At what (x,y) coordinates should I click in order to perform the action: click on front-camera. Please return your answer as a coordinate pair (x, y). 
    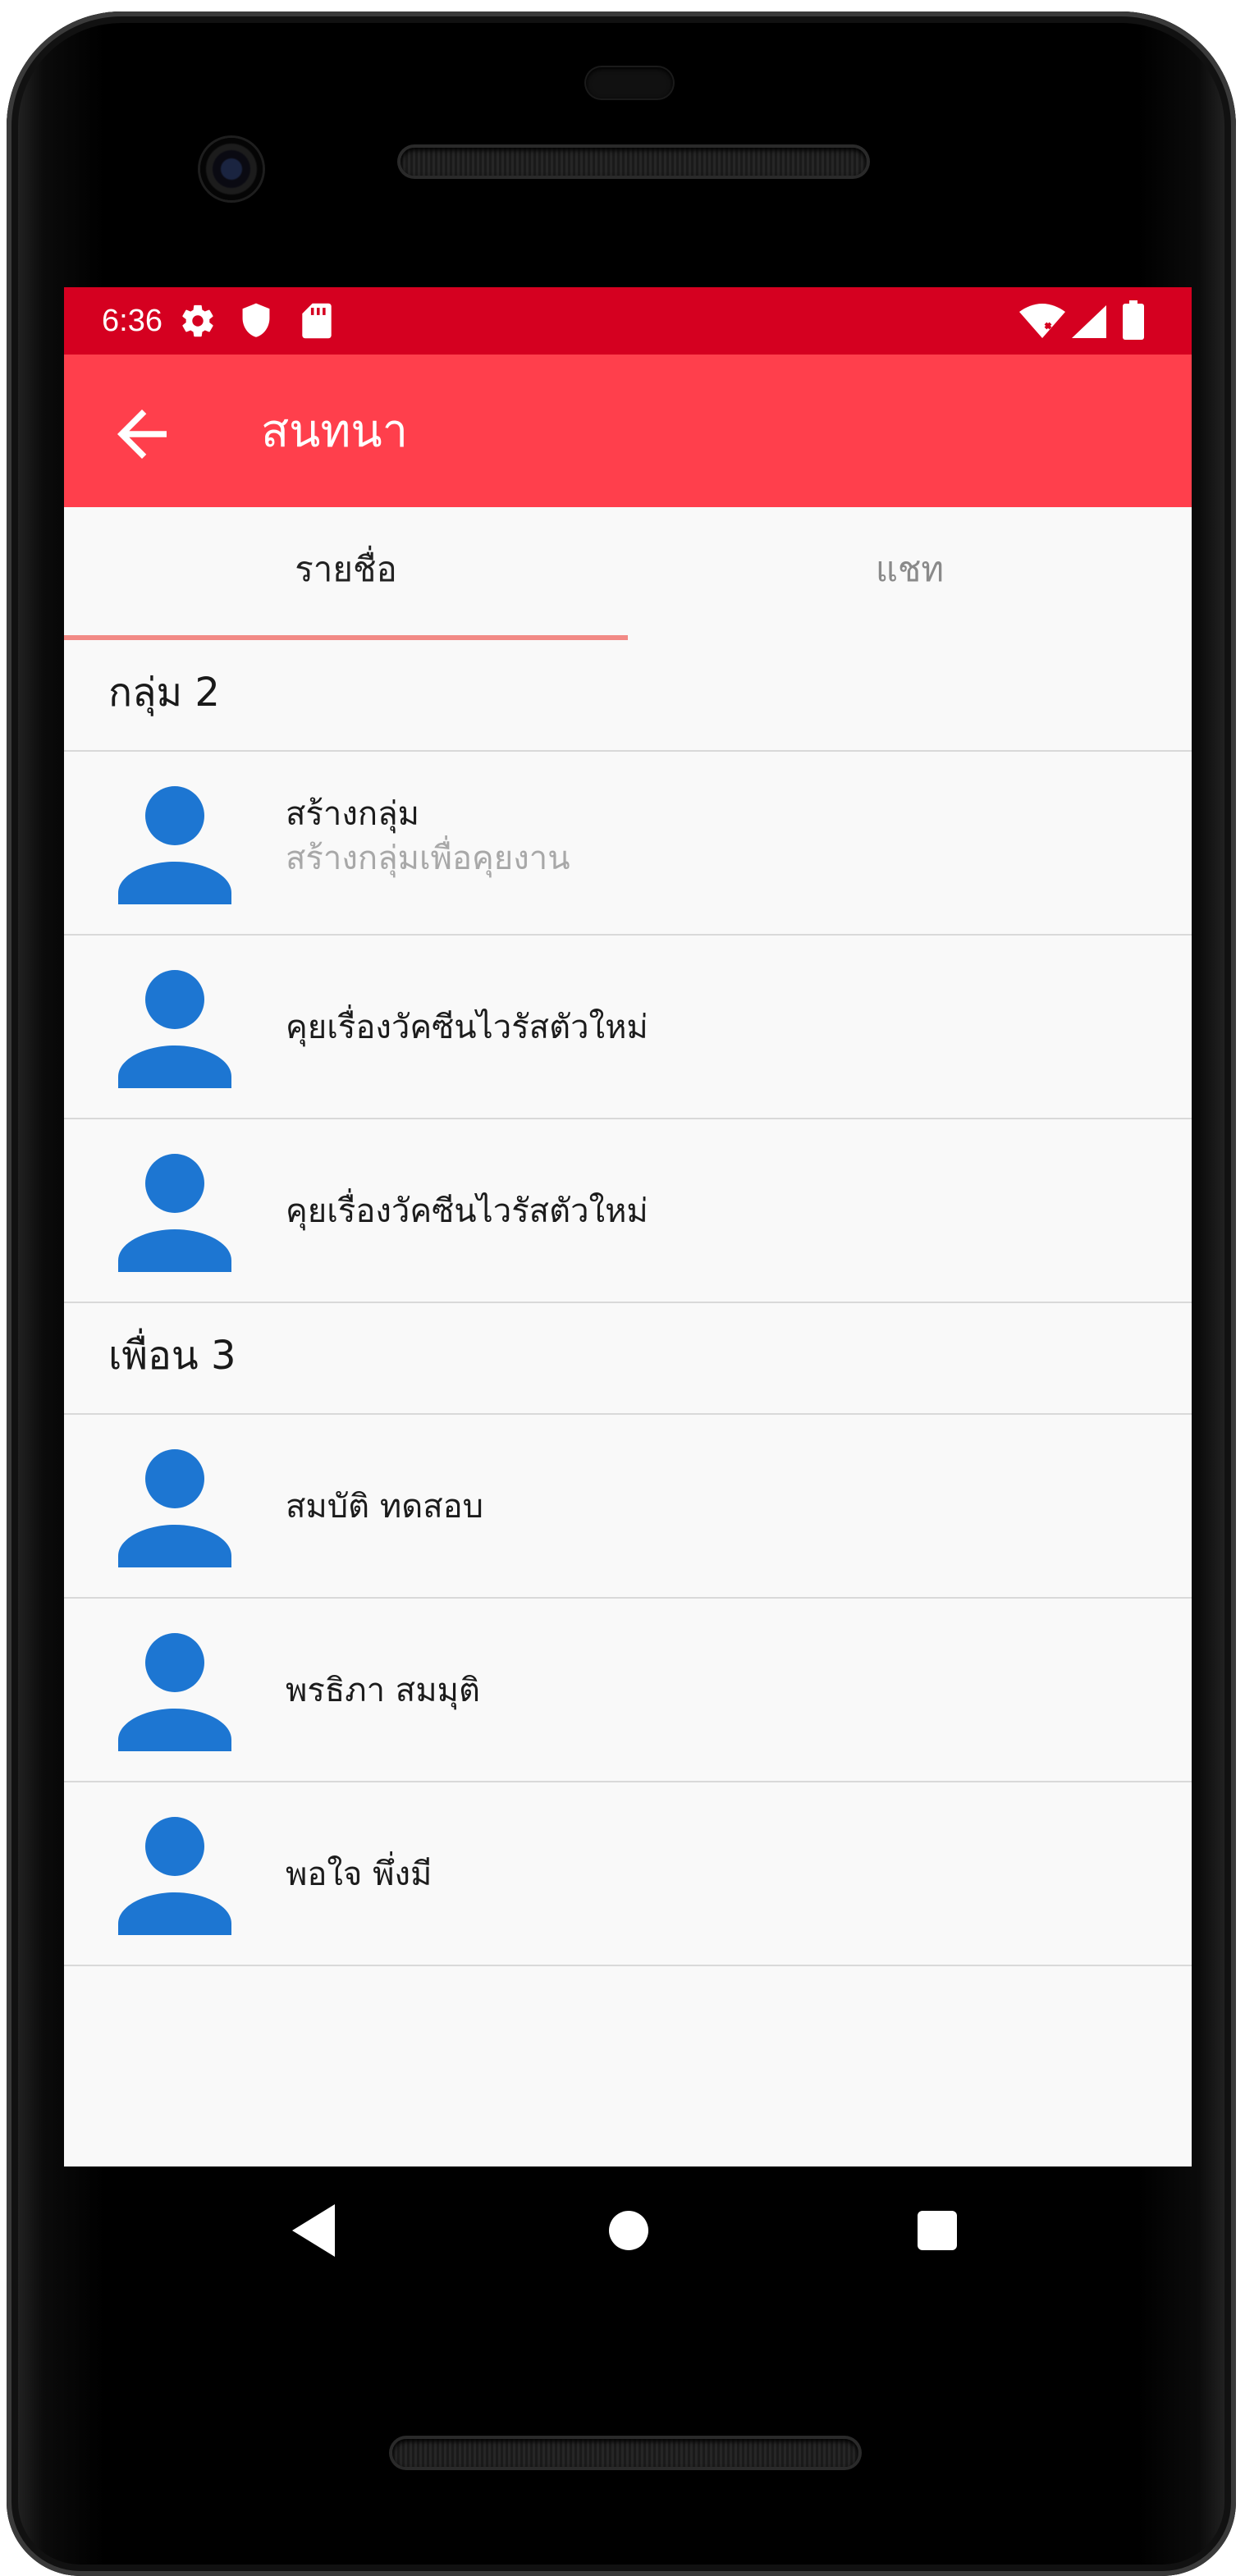
    Looking at the image, I should click on (231, 169).